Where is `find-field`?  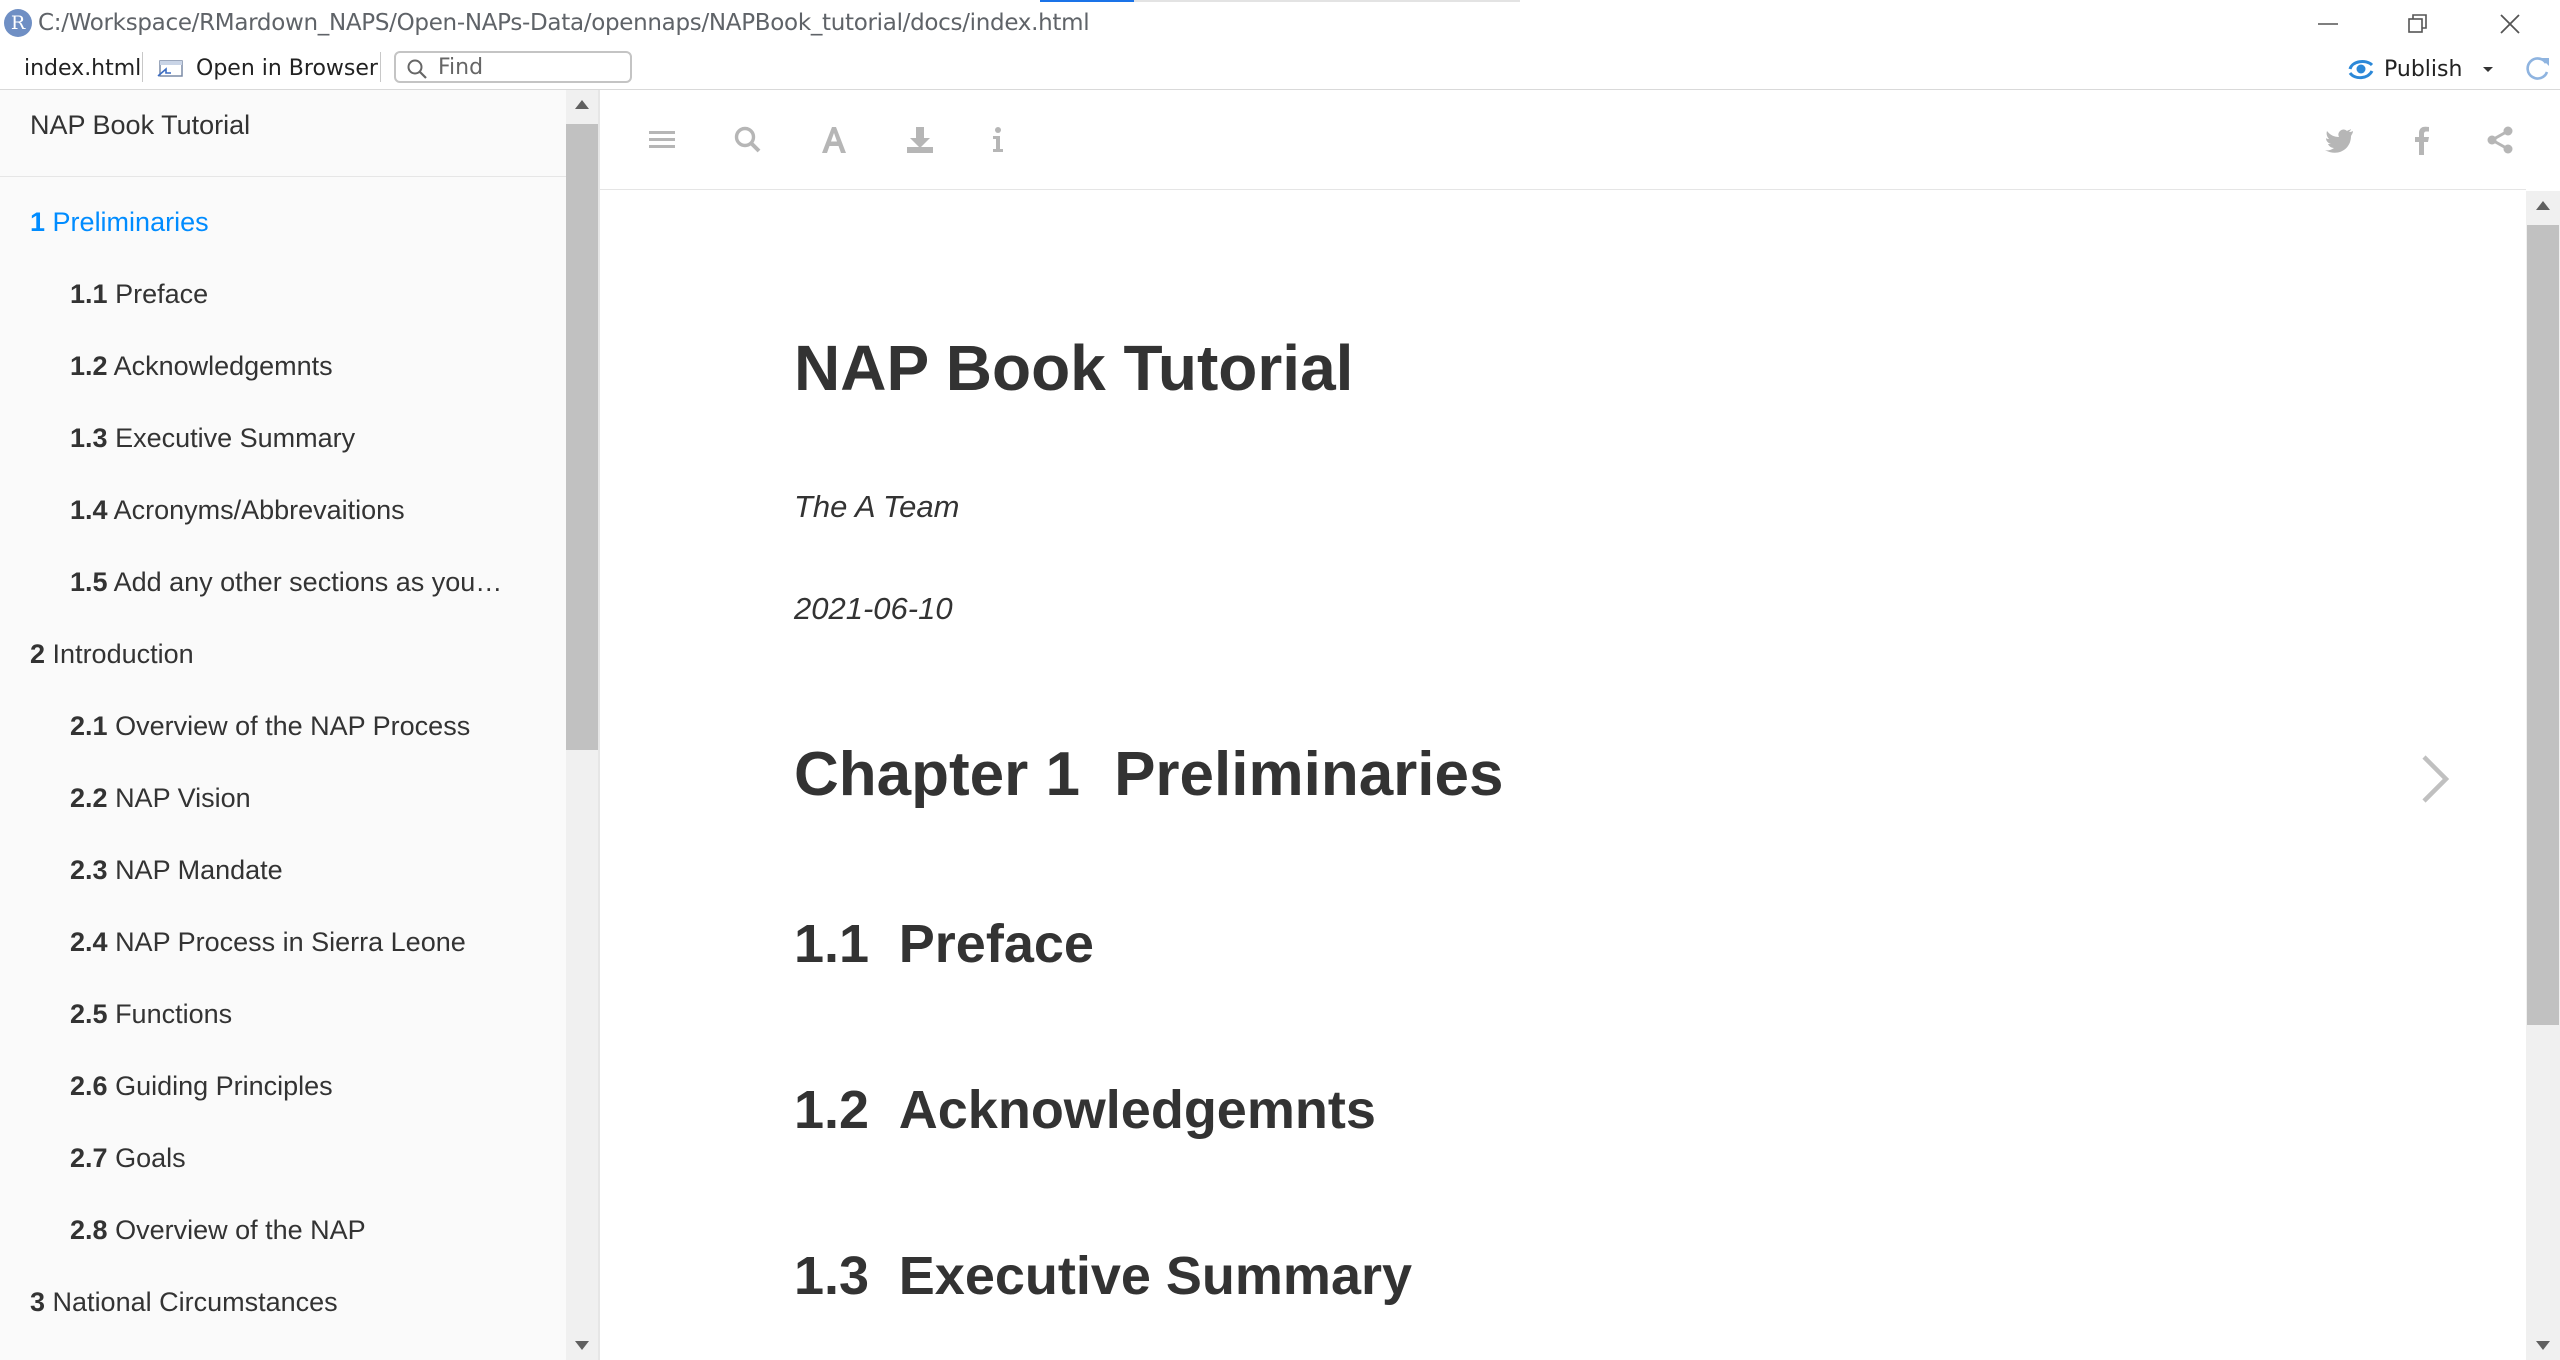 find-field is located at coordinates (513, 67).